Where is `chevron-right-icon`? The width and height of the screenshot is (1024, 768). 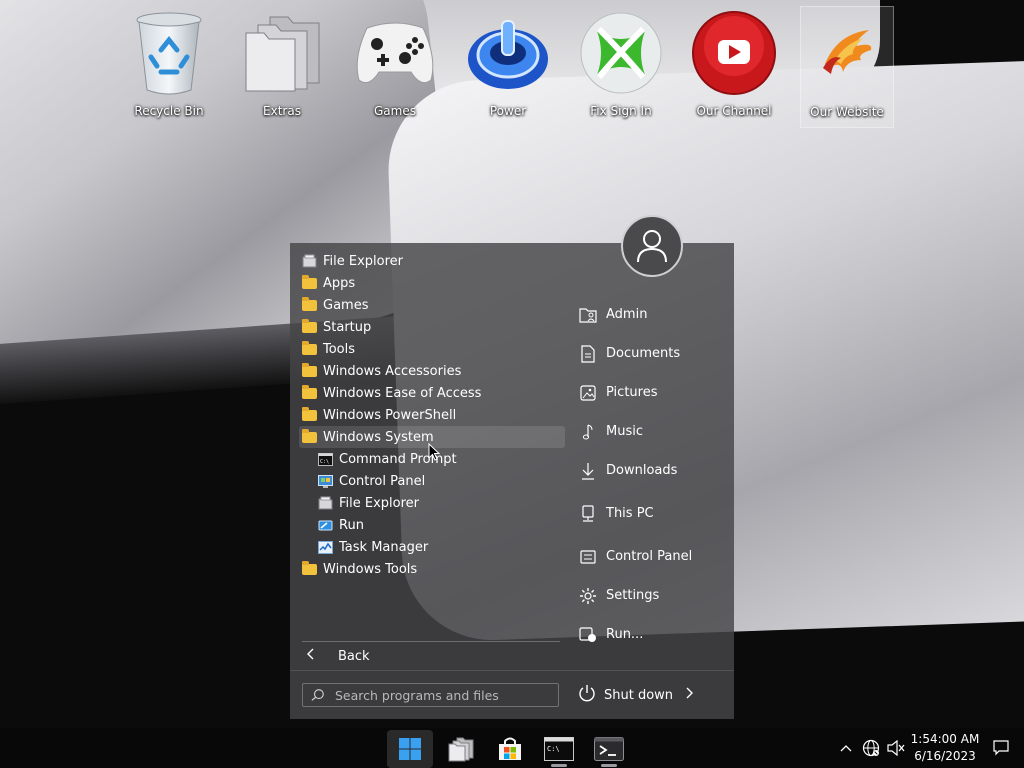
chevron-right-icon is located at coordinates (689, 695).